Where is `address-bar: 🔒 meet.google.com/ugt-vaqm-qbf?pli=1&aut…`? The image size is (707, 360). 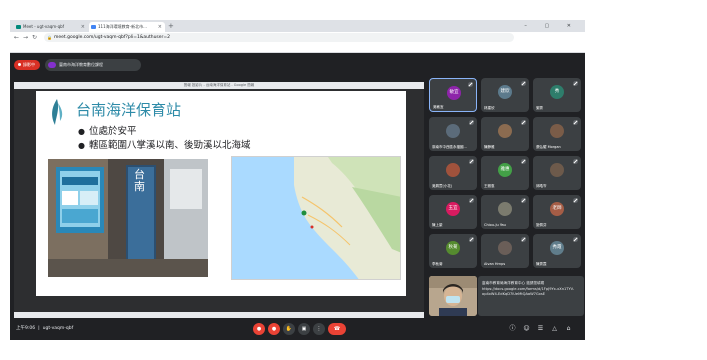 address-bar: 🔒 meet.google.com/ugt-vaqm-qbf?pli=1&aut… is located at coordinates (279, 37).